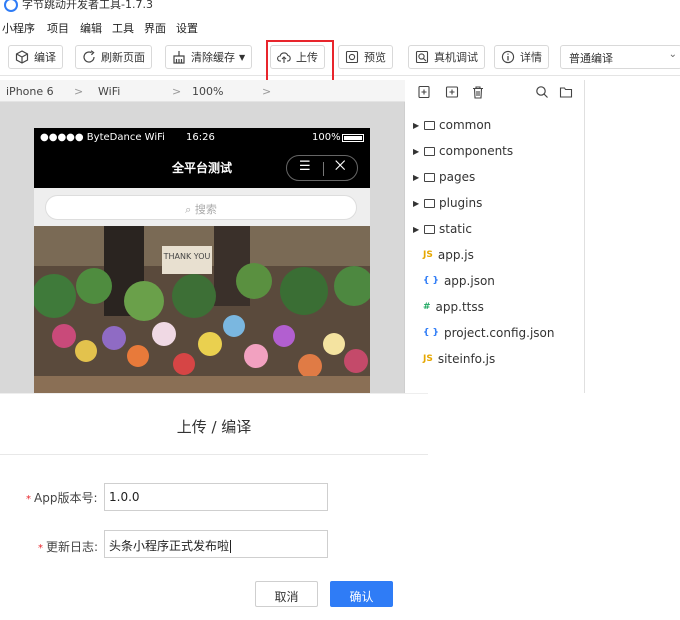 The width and height of the screenshot is (680, 620). I want to click on new-file-icon, so click(424, 92).